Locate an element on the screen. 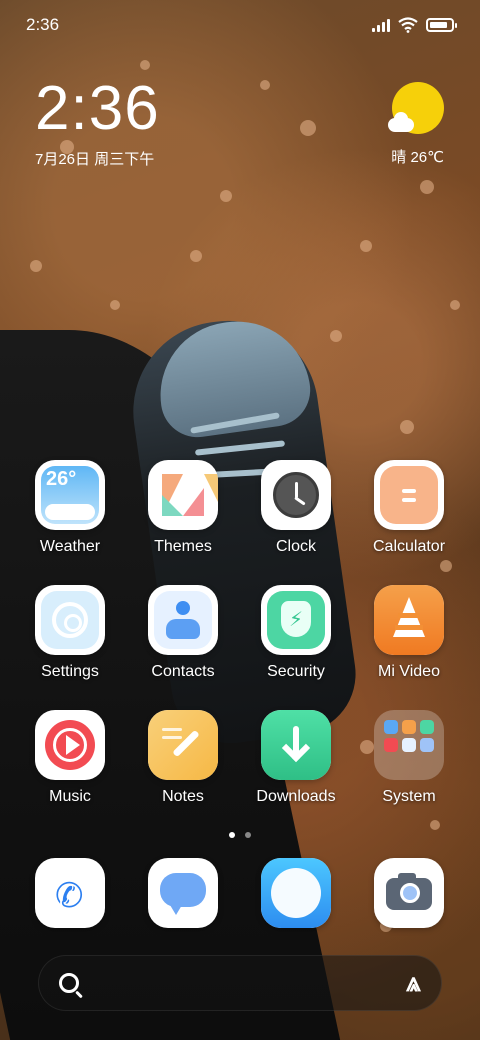 The image size is (480, 1040). dock-browser is located at coordinates (296, 893).